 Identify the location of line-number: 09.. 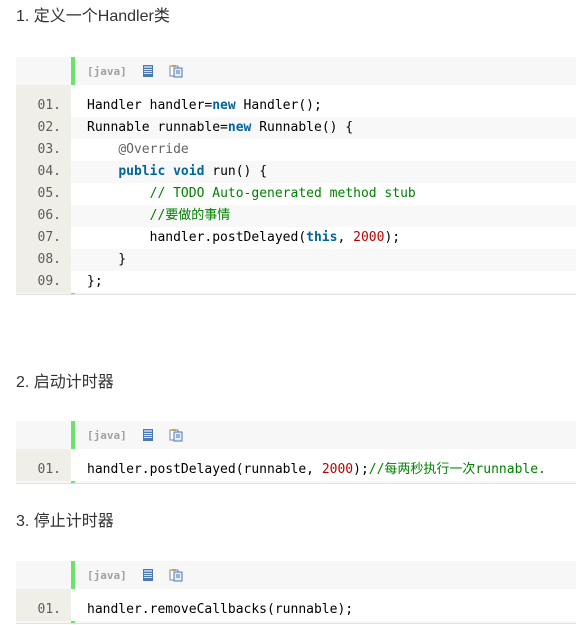
(43, 282).